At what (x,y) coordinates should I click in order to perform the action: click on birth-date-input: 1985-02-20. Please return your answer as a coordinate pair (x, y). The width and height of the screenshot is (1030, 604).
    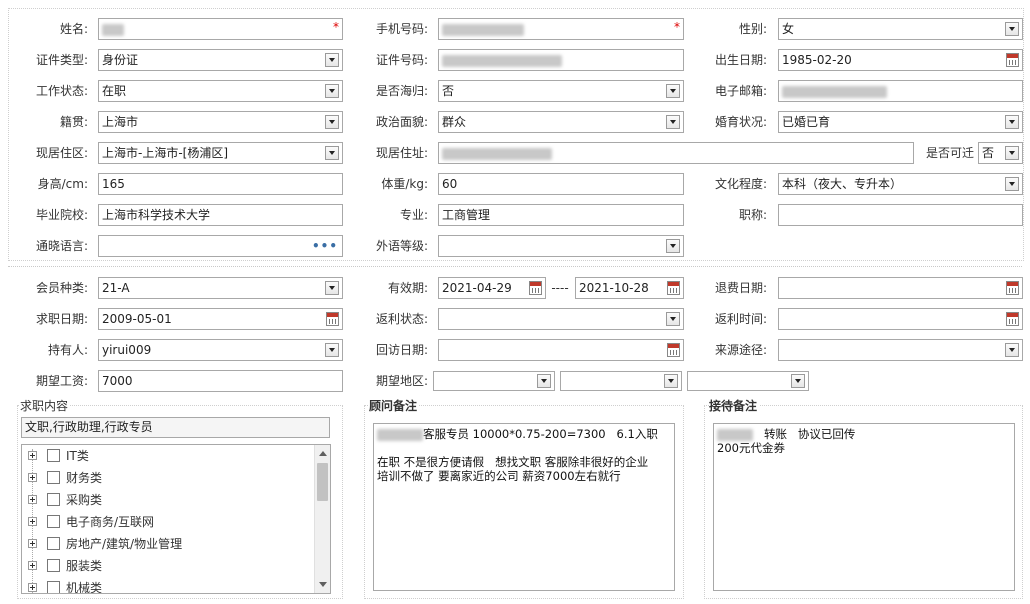
    Looking at the image, I should click on (900, 60).